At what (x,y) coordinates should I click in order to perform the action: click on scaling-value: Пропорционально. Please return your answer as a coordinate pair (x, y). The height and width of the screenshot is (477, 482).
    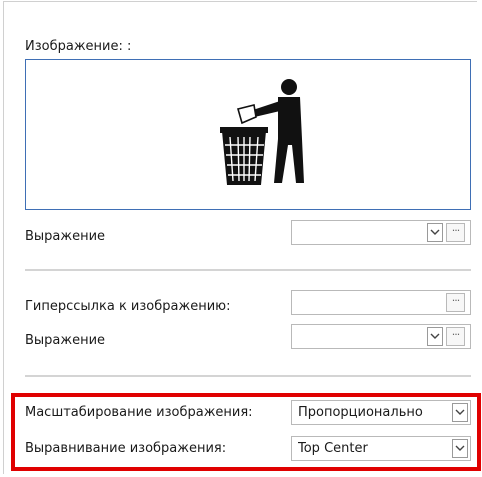
    Looking at the image, I should click on (360, 412).